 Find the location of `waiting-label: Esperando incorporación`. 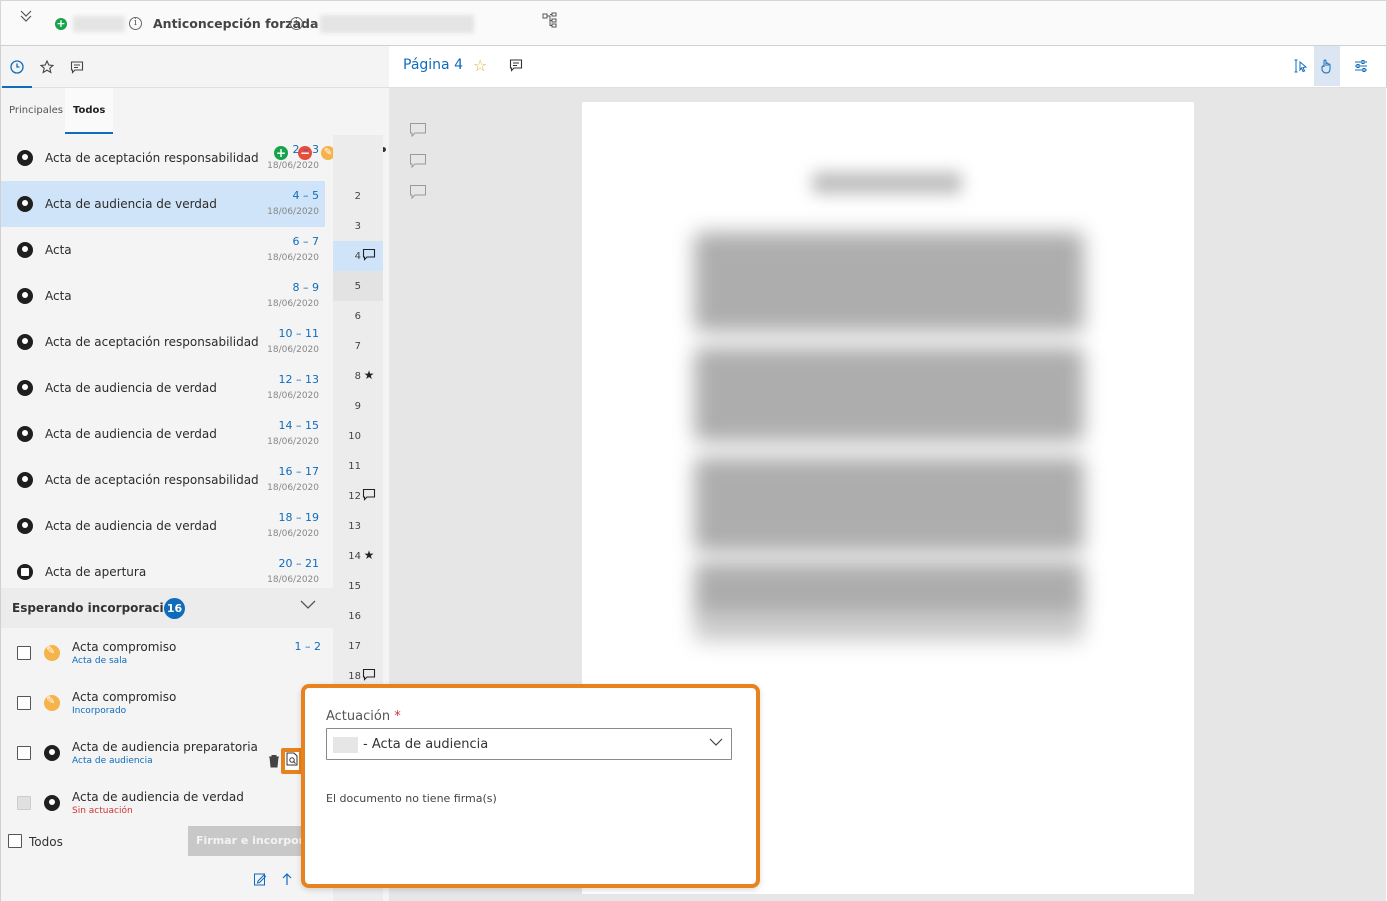

waiting-label: Esperando incorporación is located at coordinates (96, 608).